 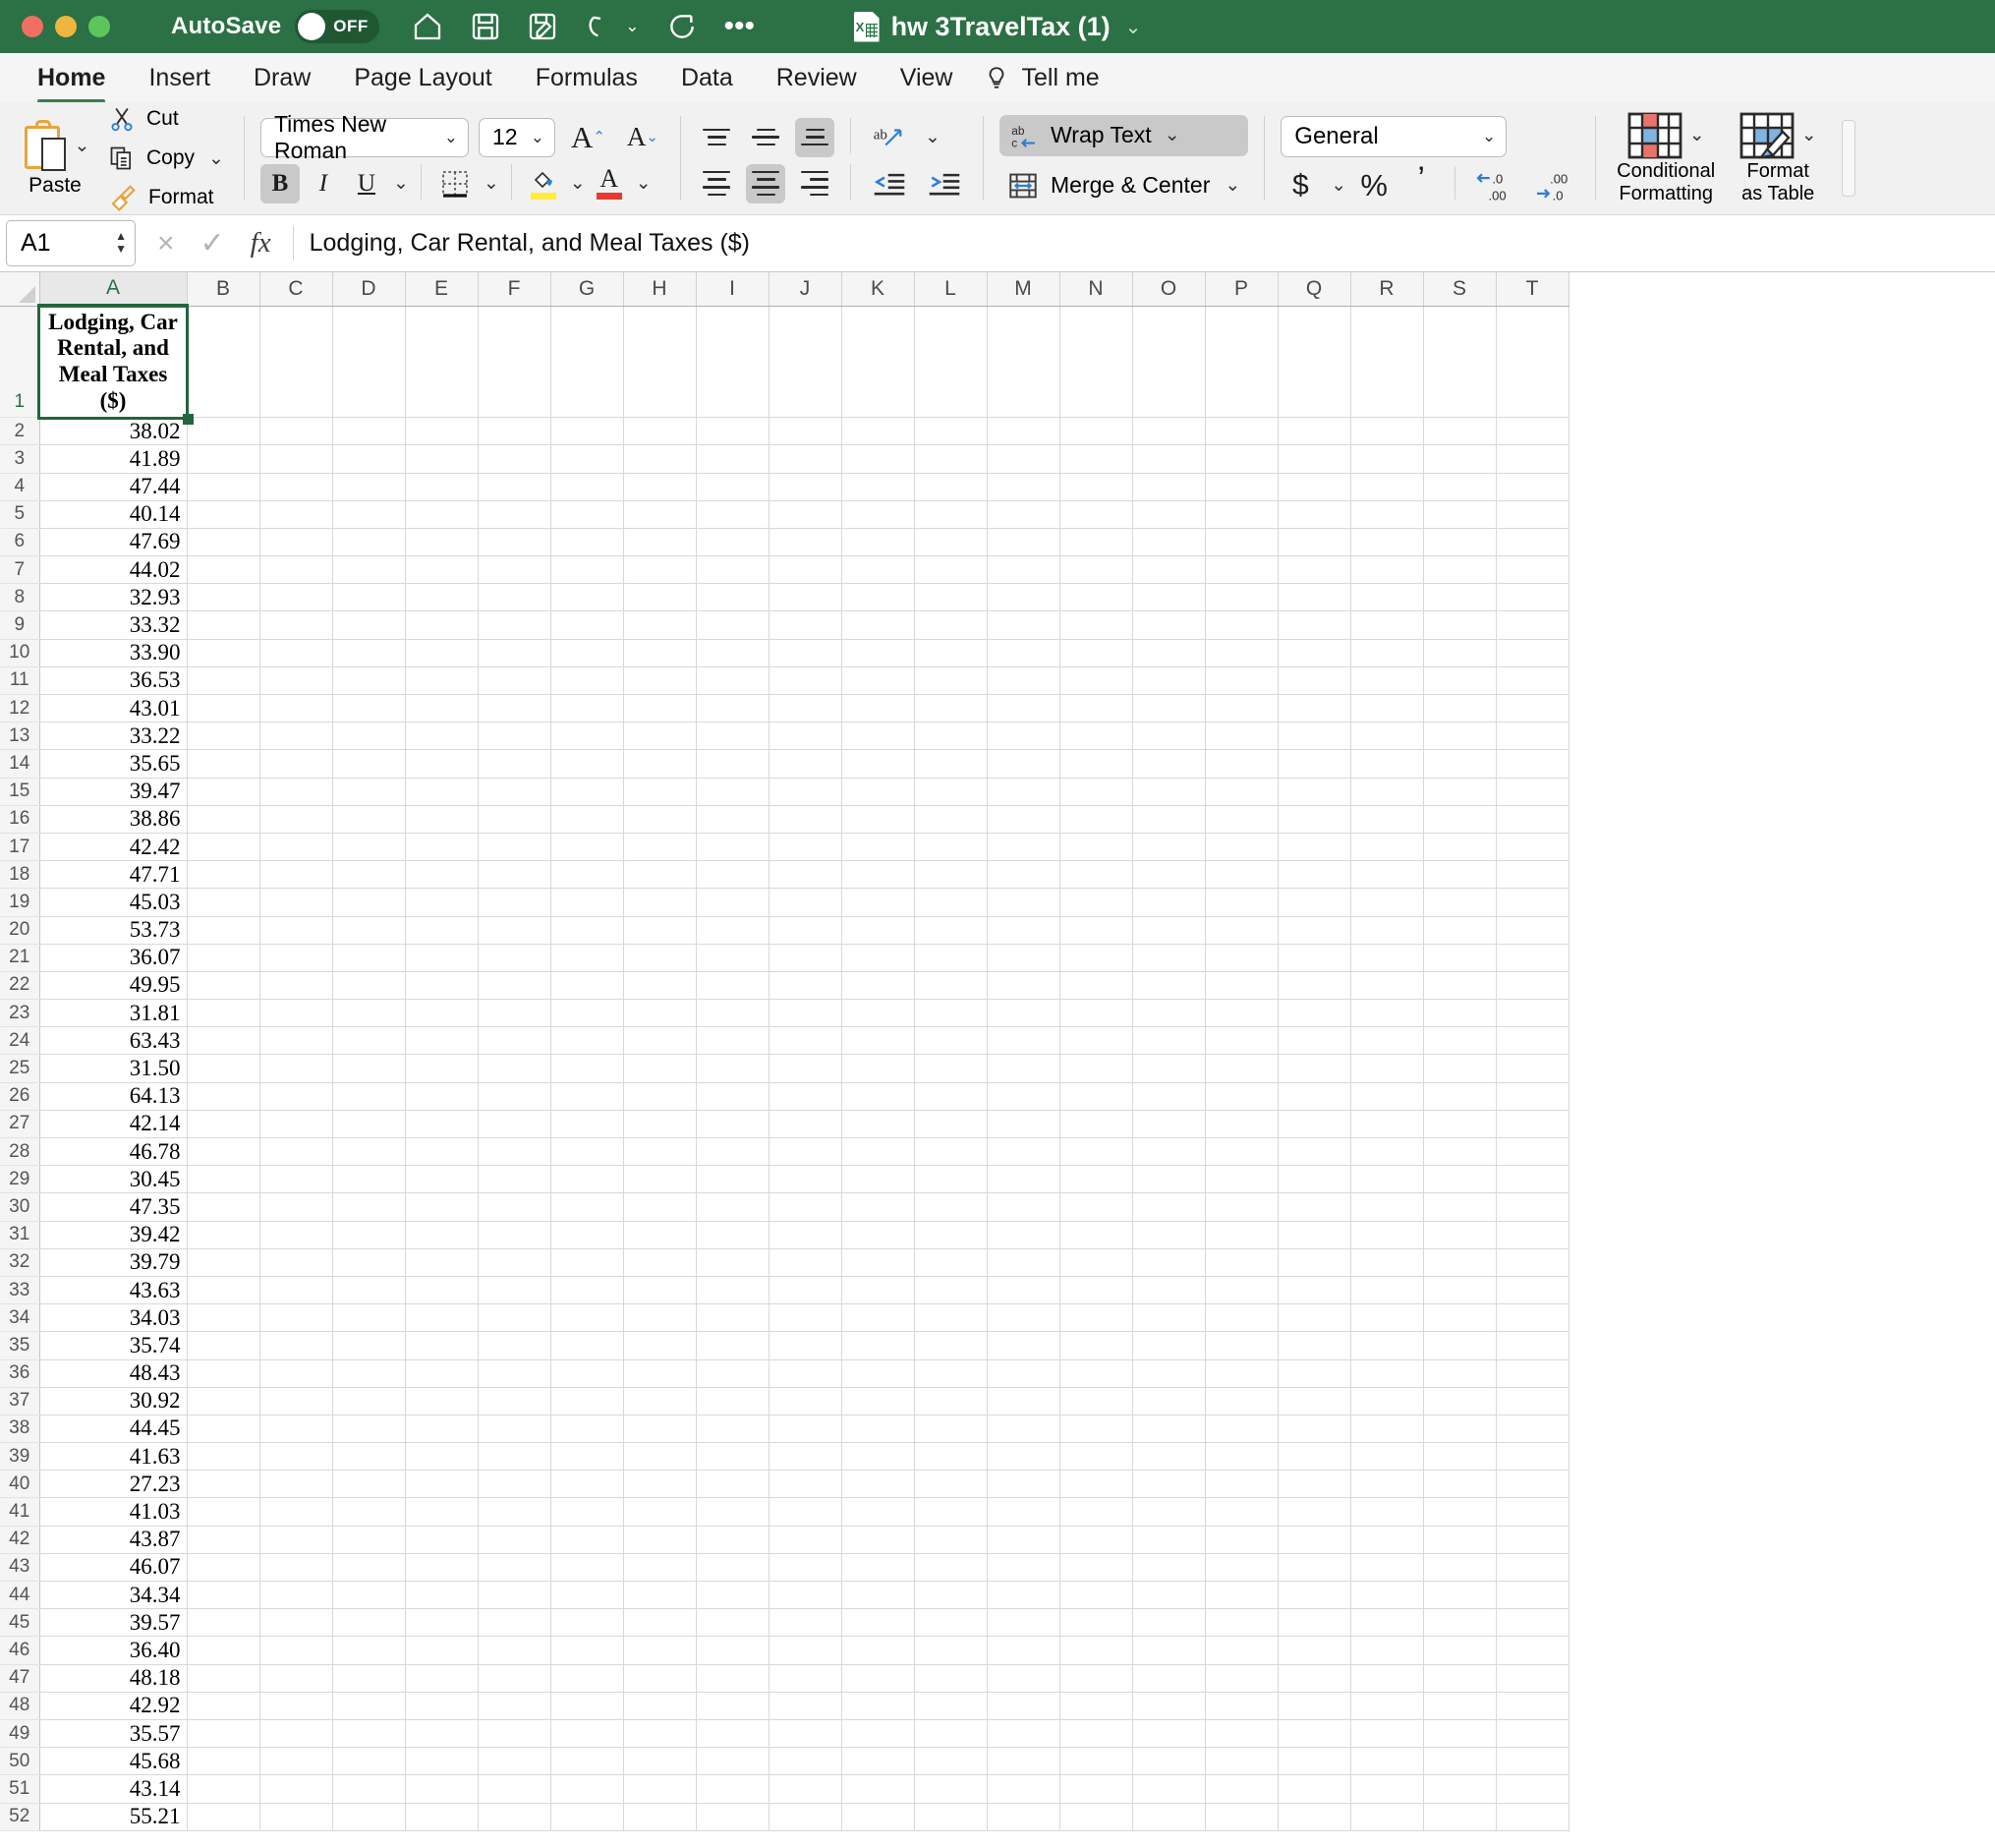 I want to click on cell-Q42, so click(x=1314, y=1540).